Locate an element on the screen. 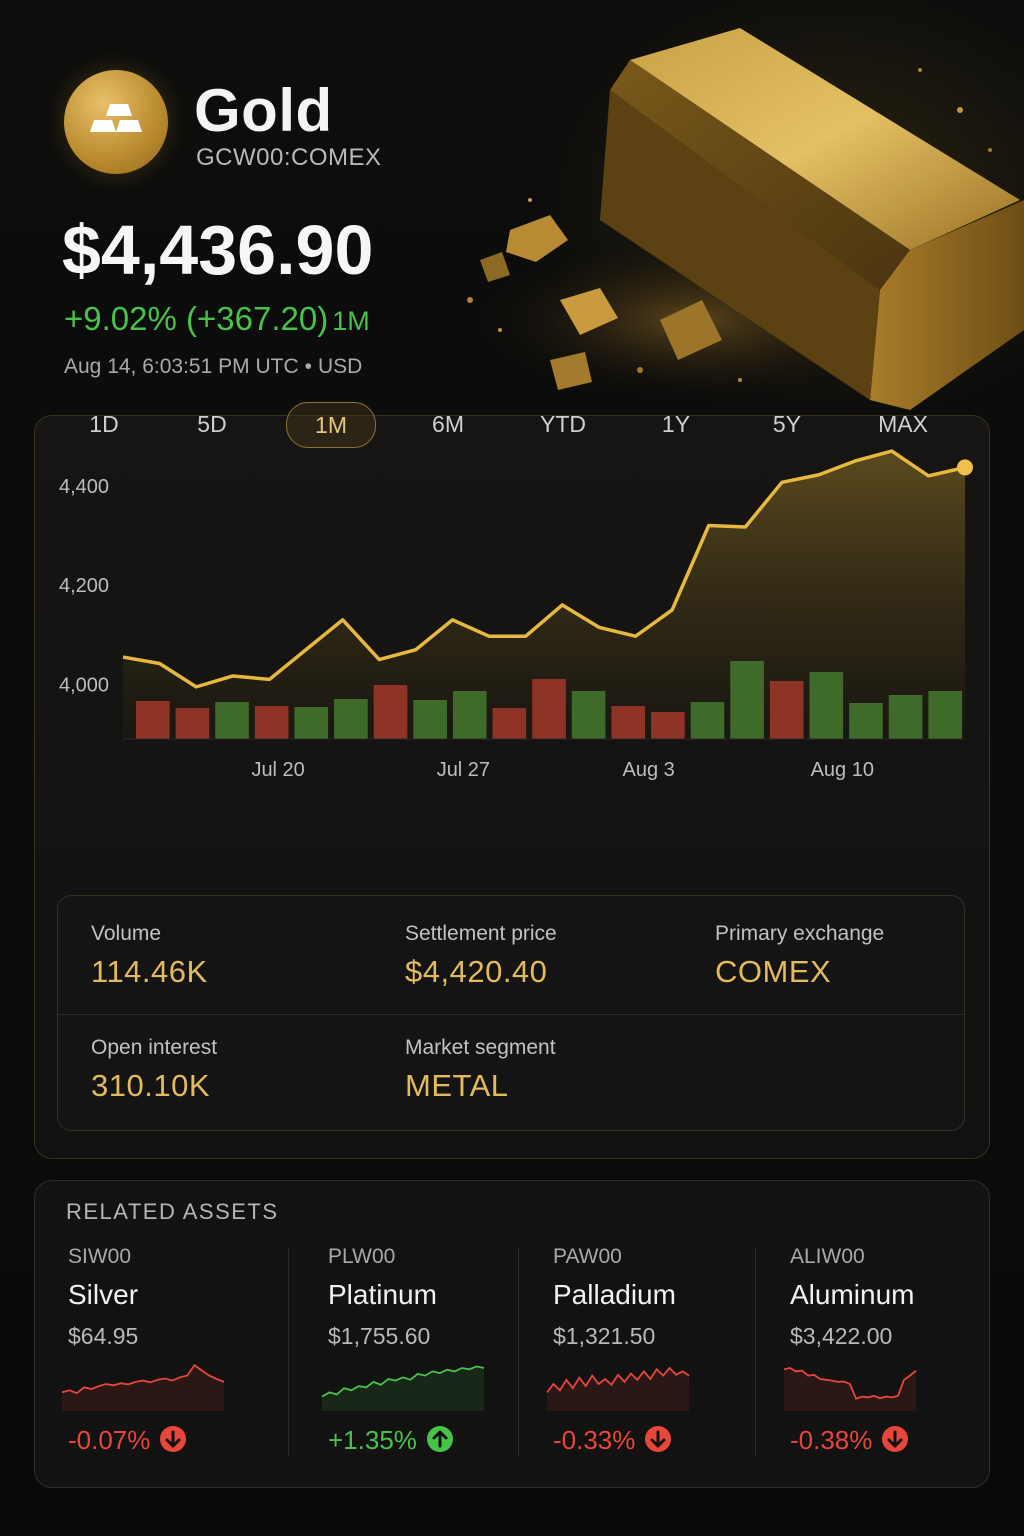 The width and height of the screenshot is (1024, 1536). stat-value: 114.46K is located at coordinates (149, 971).